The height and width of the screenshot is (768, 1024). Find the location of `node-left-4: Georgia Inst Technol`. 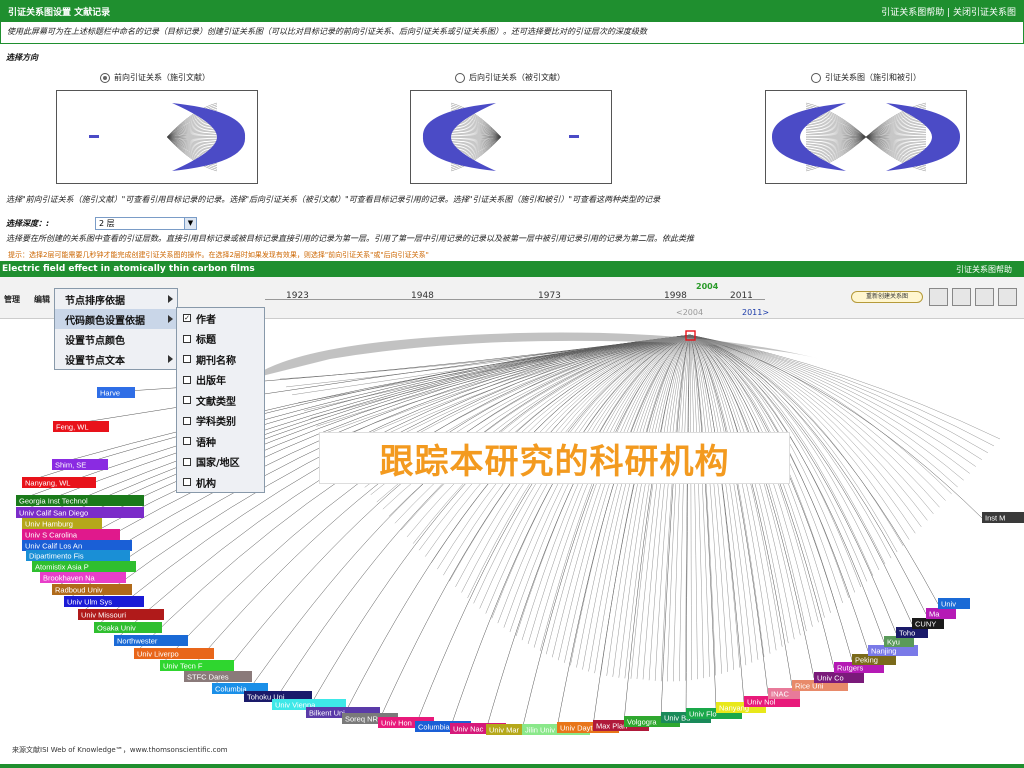

node-left-4: Georgia Inst Technol is located at coordinates (80, 500).